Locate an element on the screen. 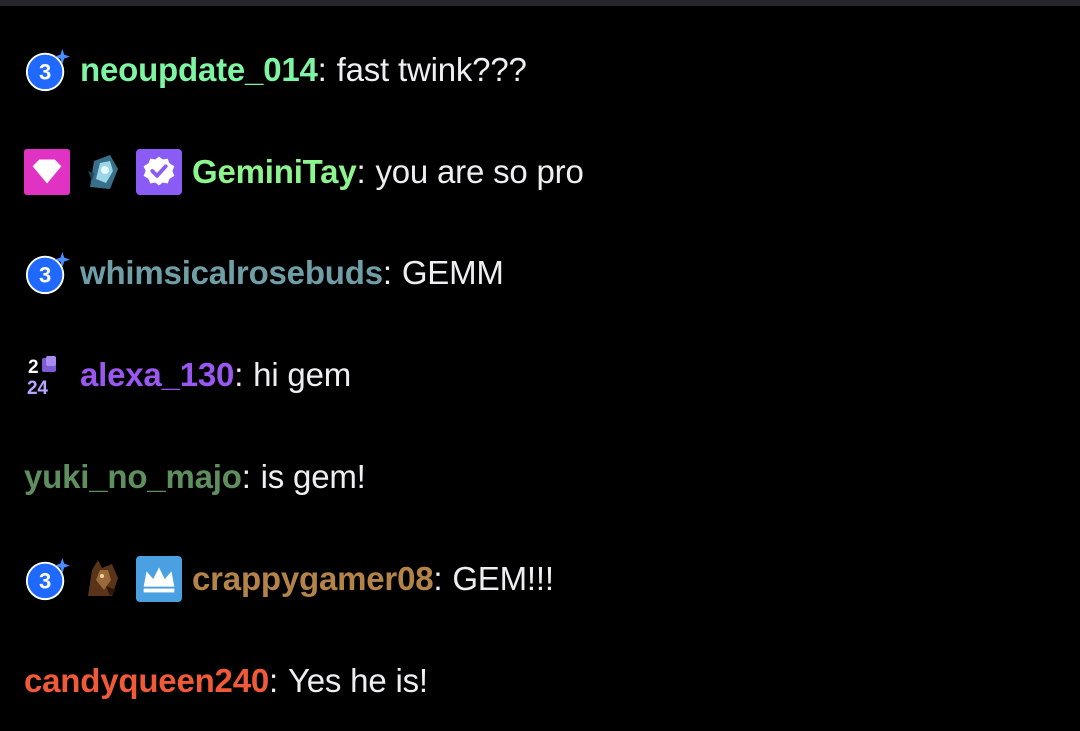 The height and width of the screenshot is (731, 1080). crown-icon is located at coordinates (159, 579).